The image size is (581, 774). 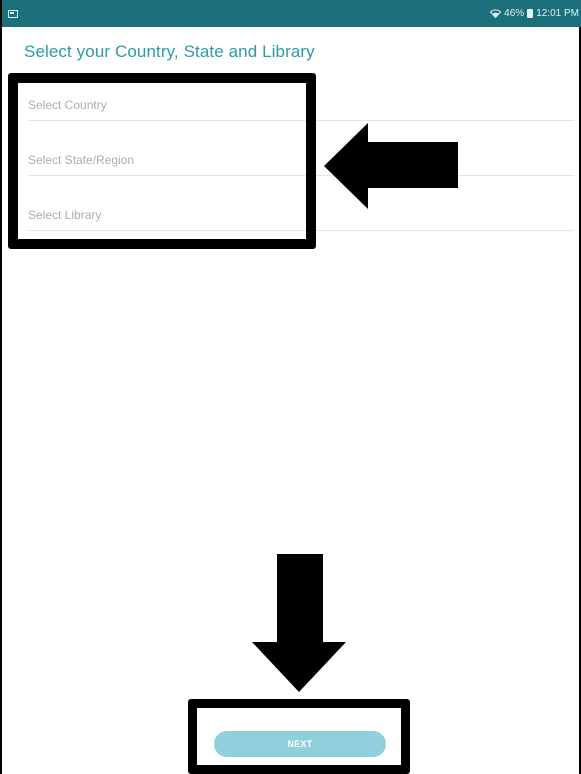 I want to click on state-field, so click(x=301, y=161).